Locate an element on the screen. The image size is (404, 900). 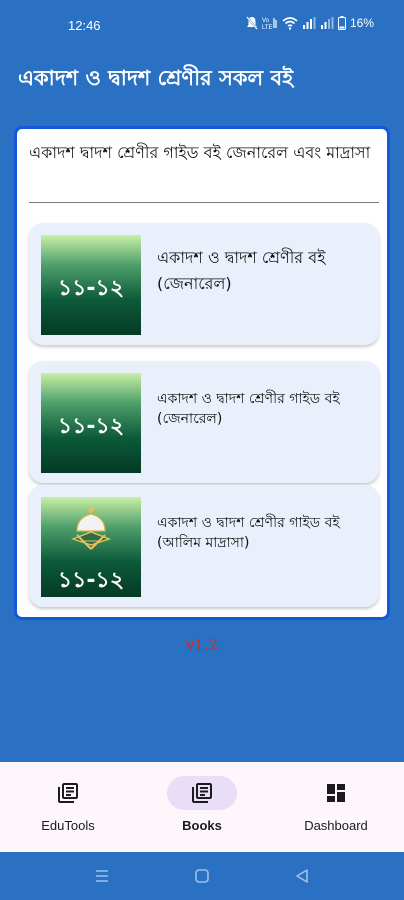
version-label: v1.2 is located at coordinates (202, 645).